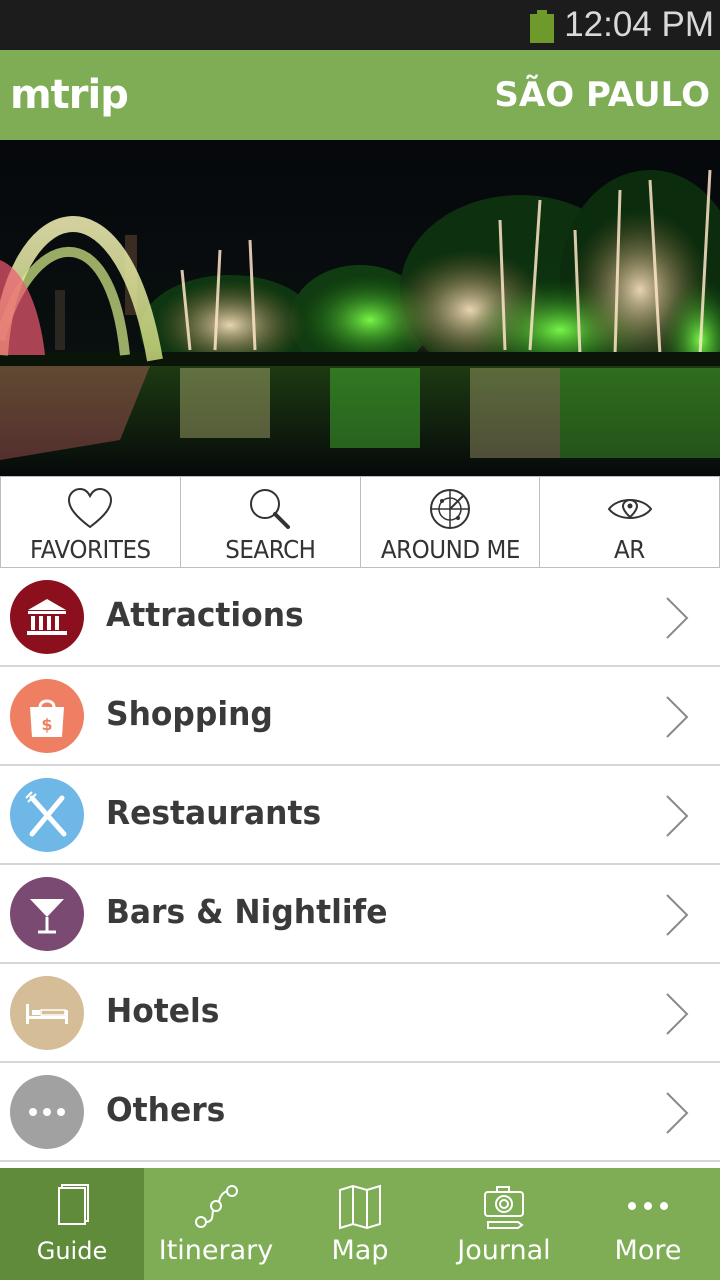  Describe the element at coordinates (166, 1109) in the screenshot. I see `category-label: Others` at that location.